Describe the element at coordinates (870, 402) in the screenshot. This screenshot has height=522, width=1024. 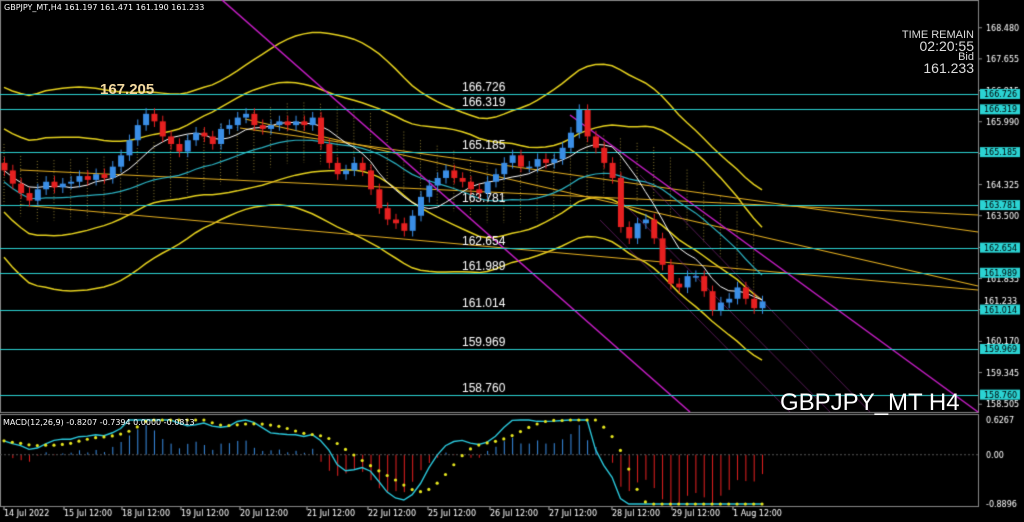
I see `symbol-watermark: GBPJPY_MT H4` at that location.